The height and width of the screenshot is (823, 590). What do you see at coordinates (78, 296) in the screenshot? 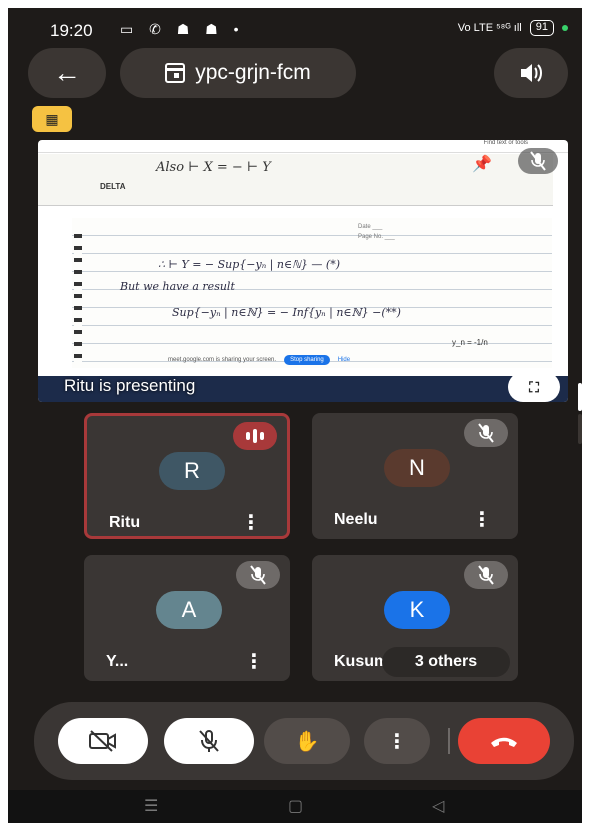
I see `spiral-binding` at bounding box center [78, 296].